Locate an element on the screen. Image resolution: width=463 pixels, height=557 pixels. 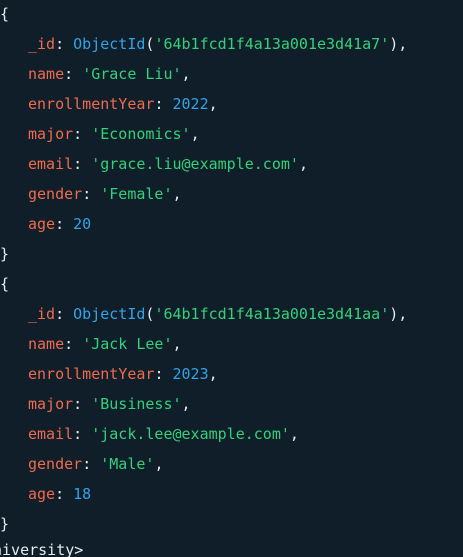
field-value: 2023 is located at coordinates (190, 374).